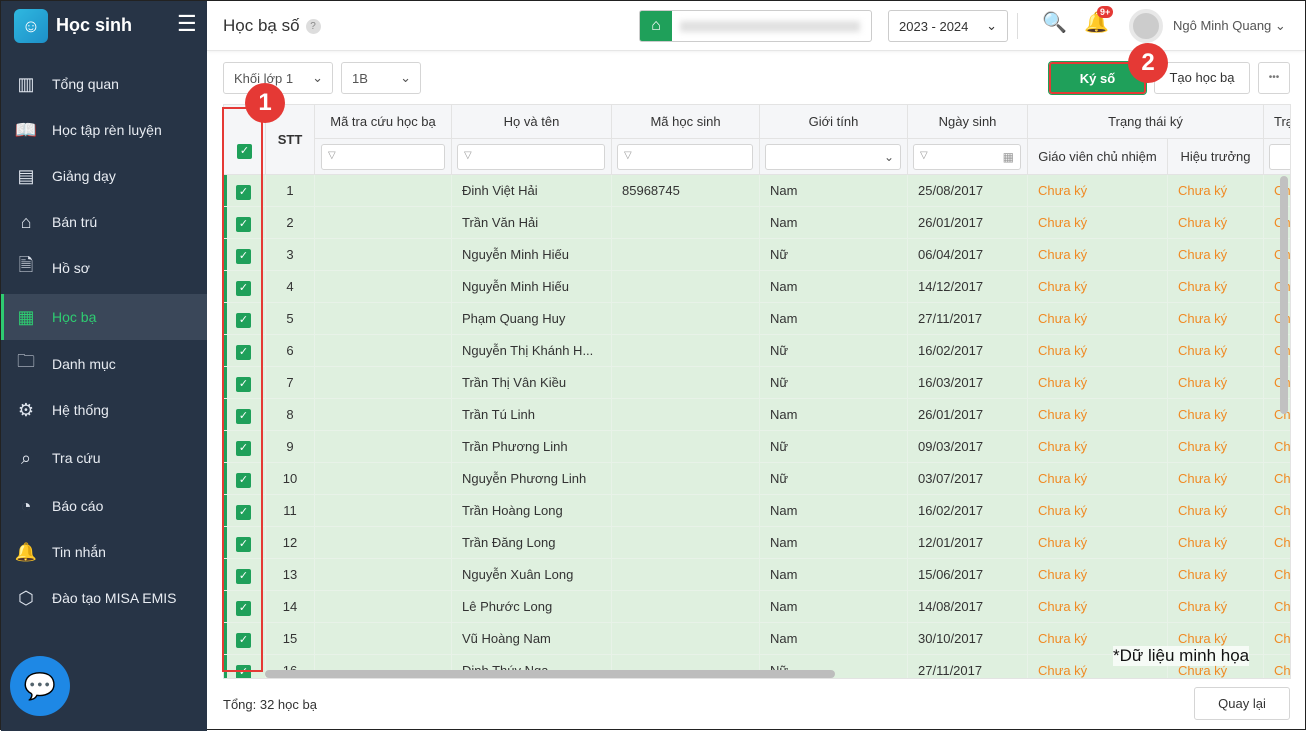  What do you see at coordinates (968, 543) in the screenshot?
I see `cell-dob: 12/01/2017` at bounding box center [968, 543].